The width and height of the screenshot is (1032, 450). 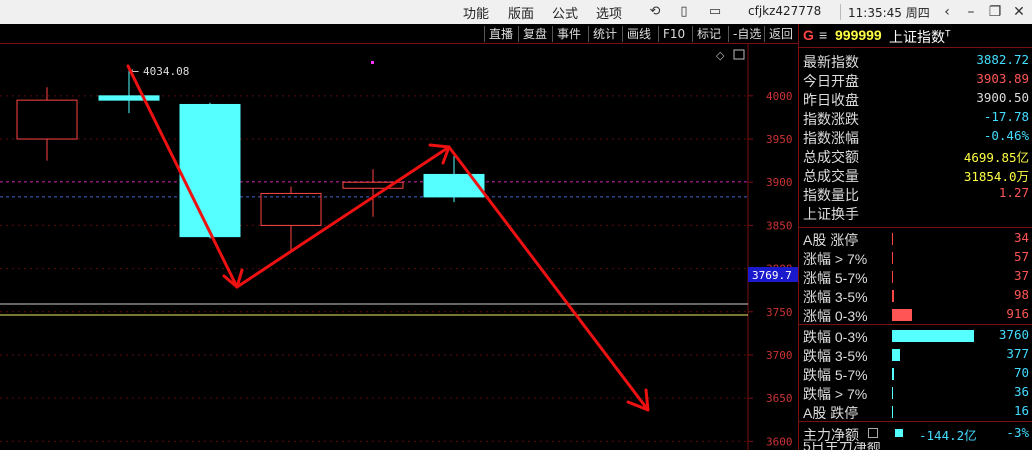 What do you see at coordinates (708, 34) in the screenshot?
I see `mark-button: 标记` at bounding box center [708, 34].